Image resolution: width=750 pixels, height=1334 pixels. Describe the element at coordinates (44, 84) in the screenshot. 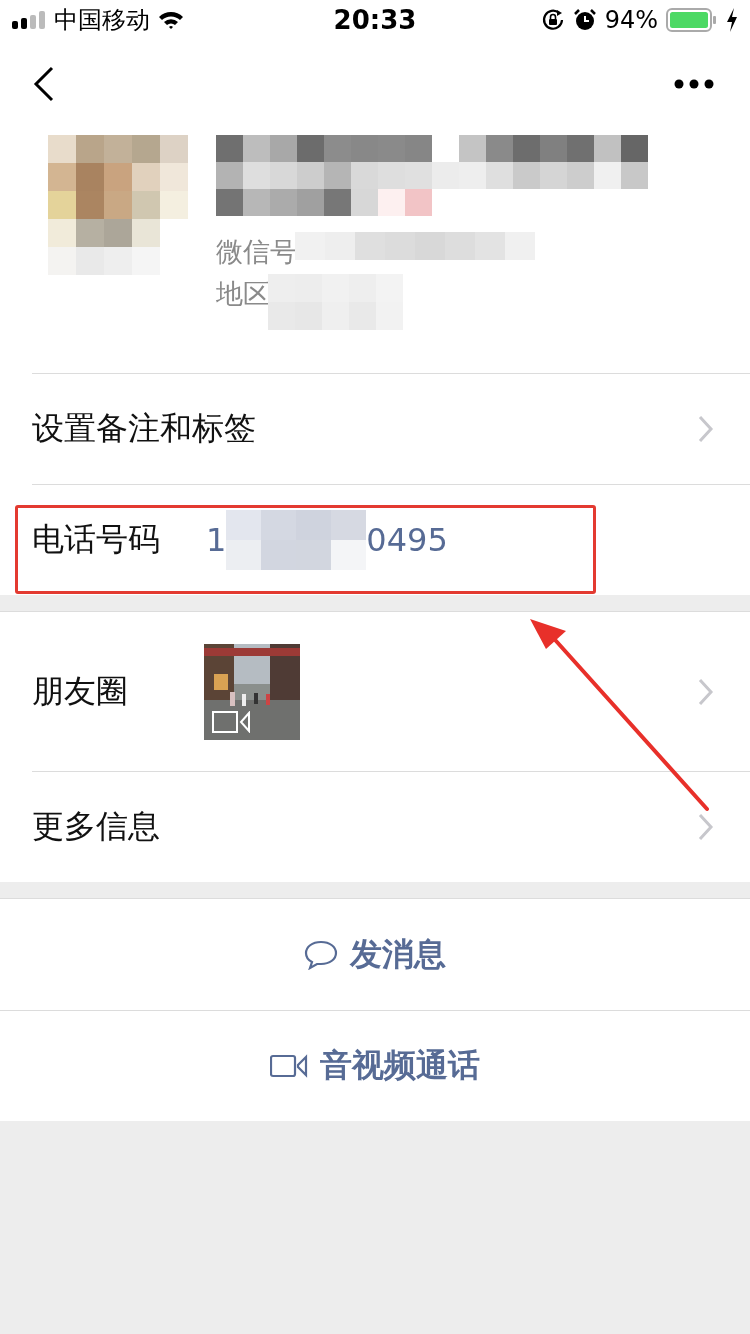

I see `back-icon` at that location.